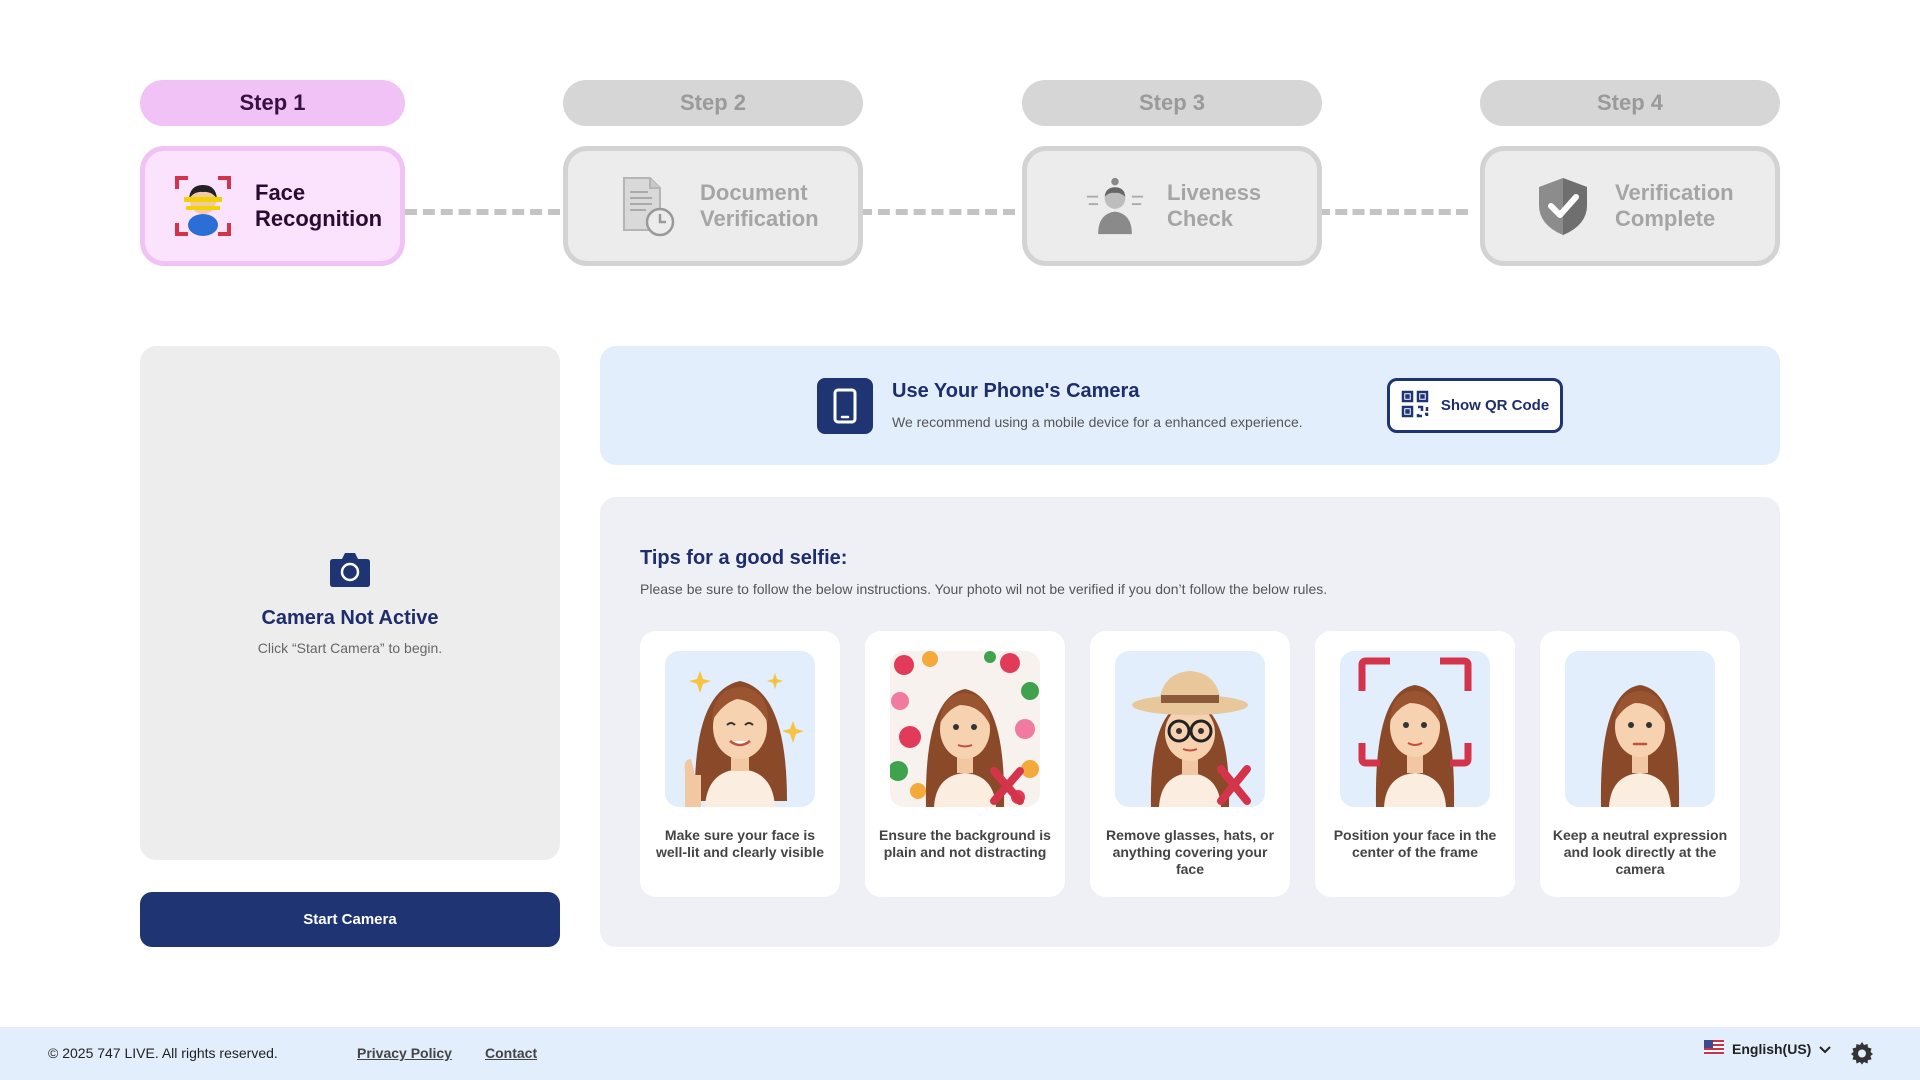 This screenshot has height=1080, width=1920. What do you see at coordinates (1825, 1049) in the screenshot?
I see `chevron-down-icon` at bounding box center [1825, 1049].